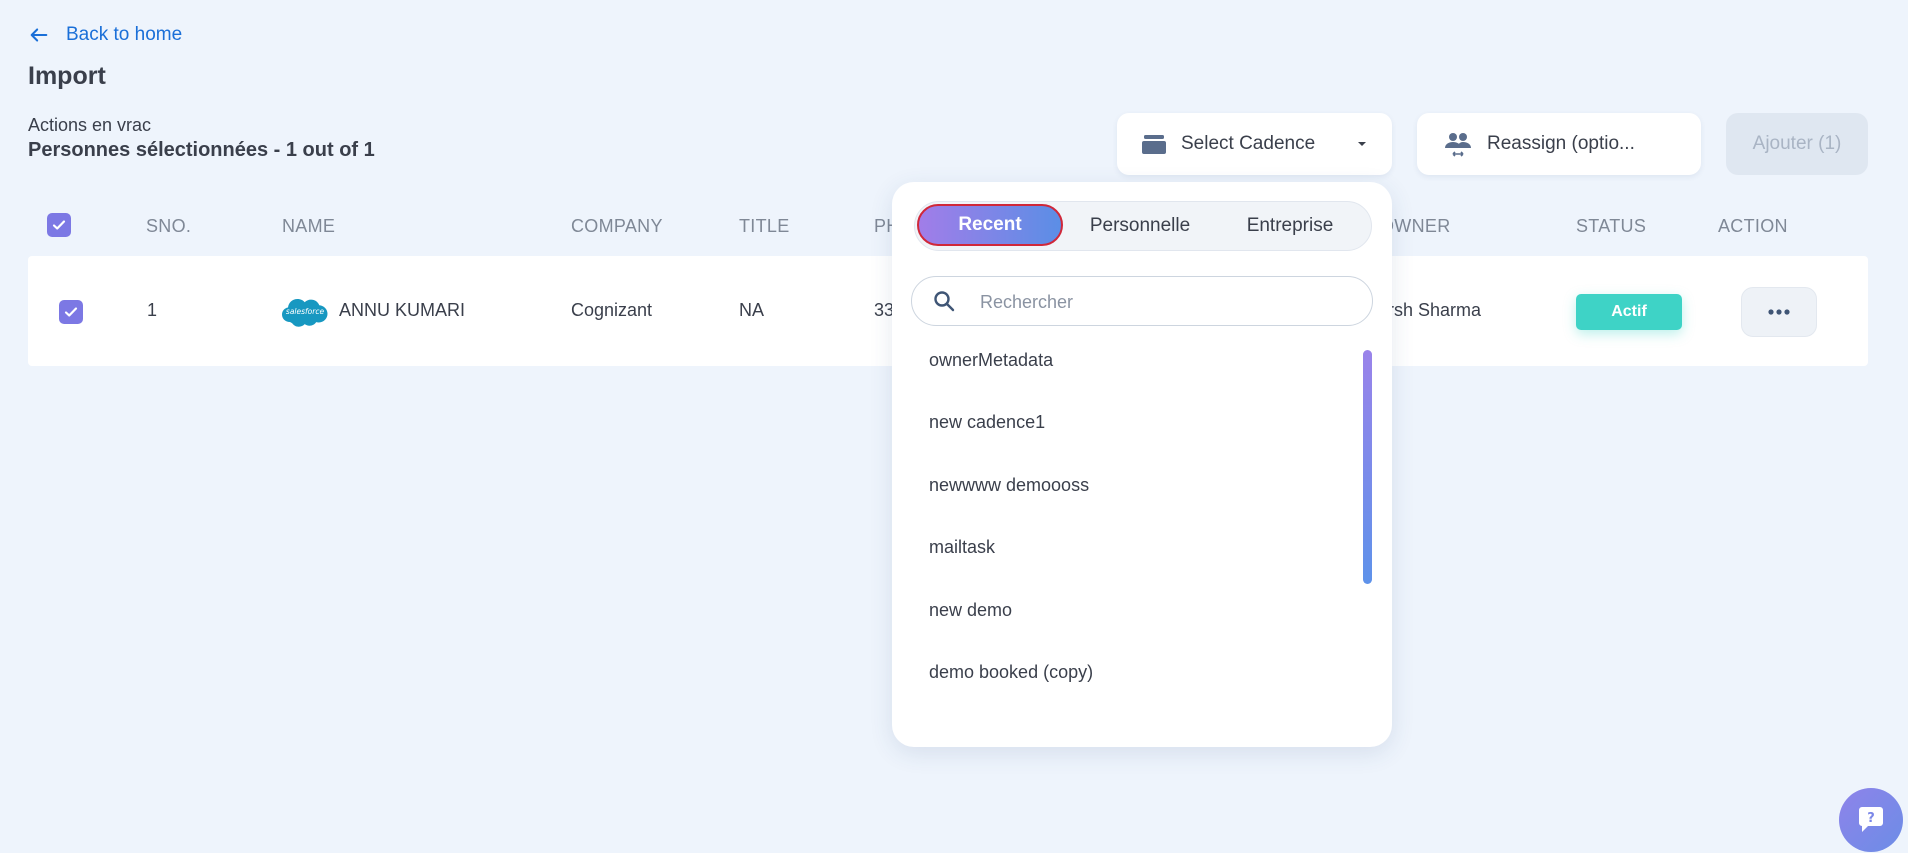  I want to click on select-cadence-label: Select Cadence, so click(1248, 143).